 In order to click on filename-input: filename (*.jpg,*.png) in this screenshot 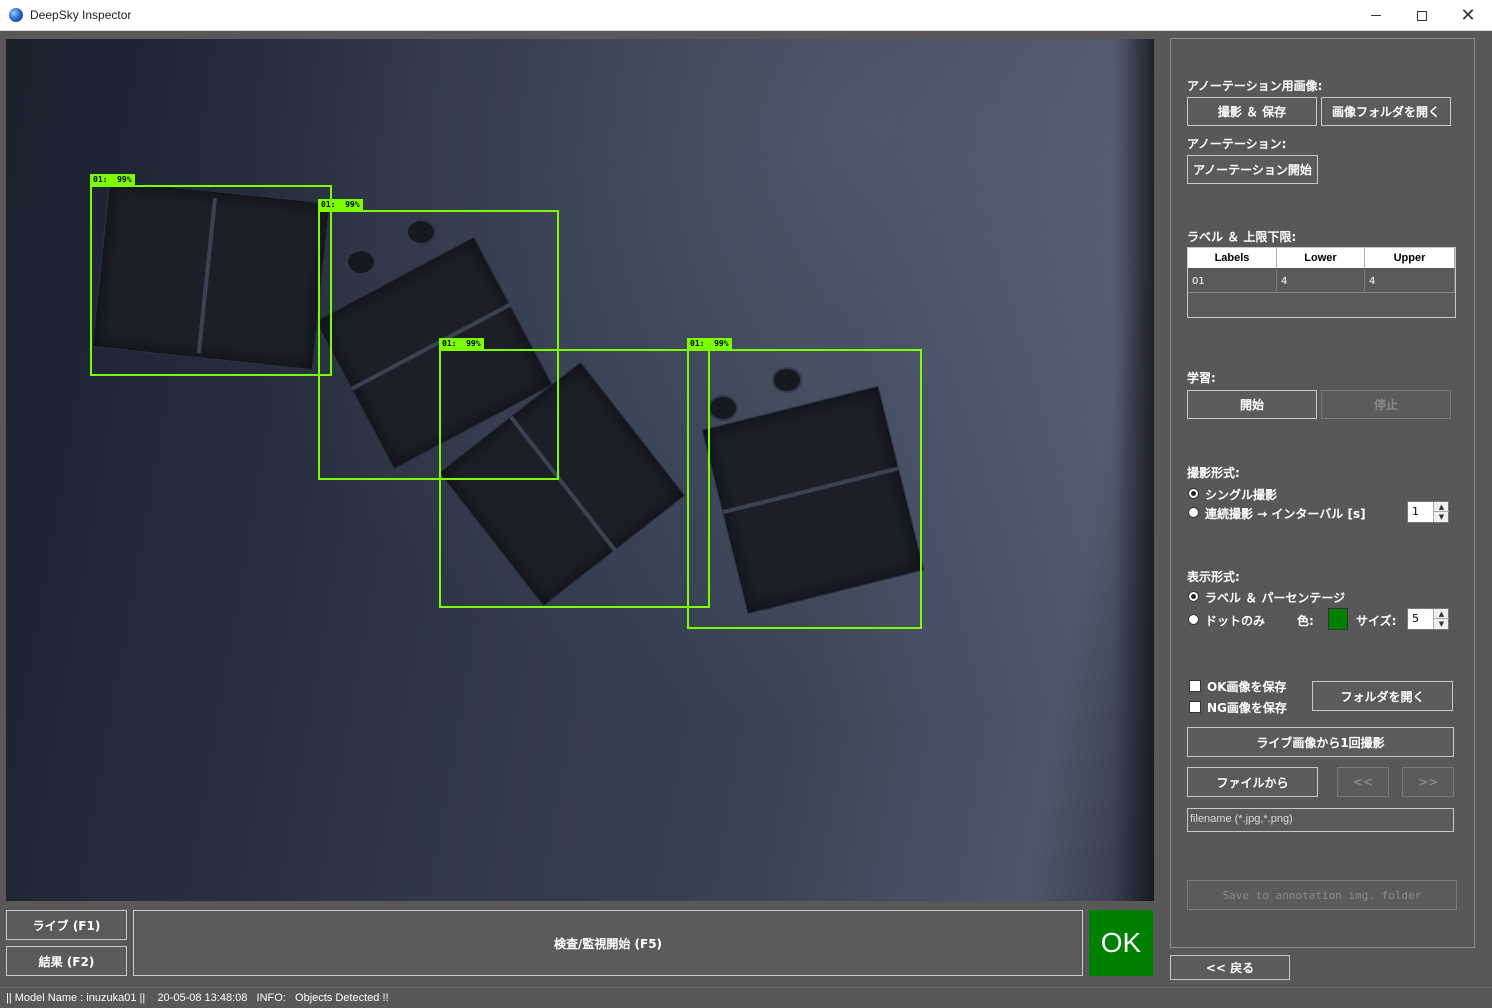, I will do `click(1320, 820)`.